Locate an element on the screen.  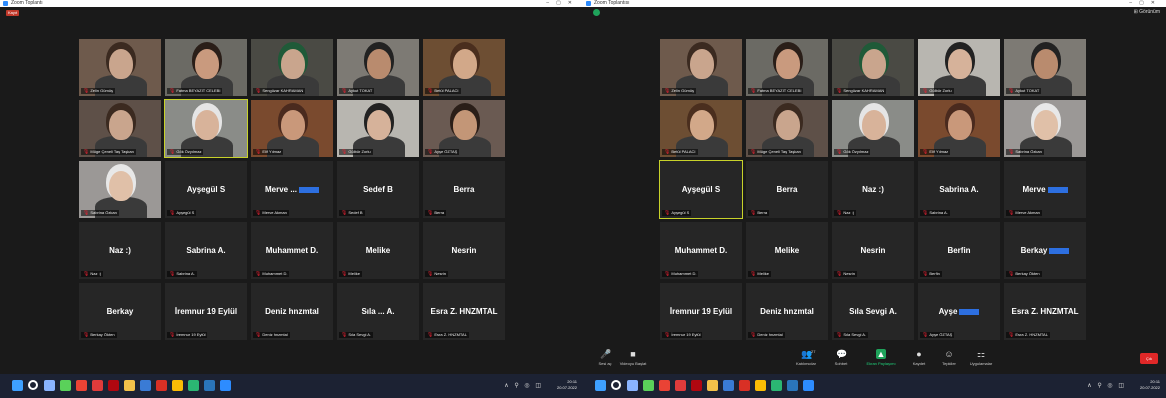
participant-tile: Sıla ... A. 🎙Sıla Sevgi A. is located at coordinates (378, 311).